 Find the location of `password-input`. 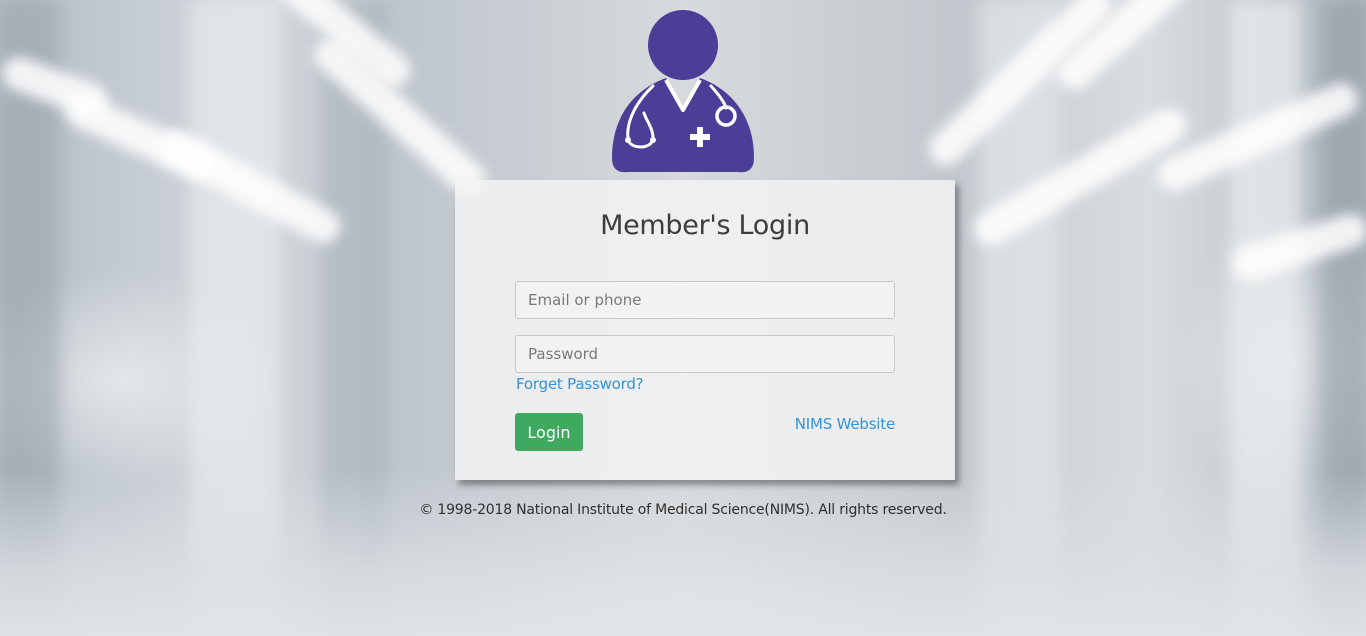

password-input is located at coordinates (705, 354).